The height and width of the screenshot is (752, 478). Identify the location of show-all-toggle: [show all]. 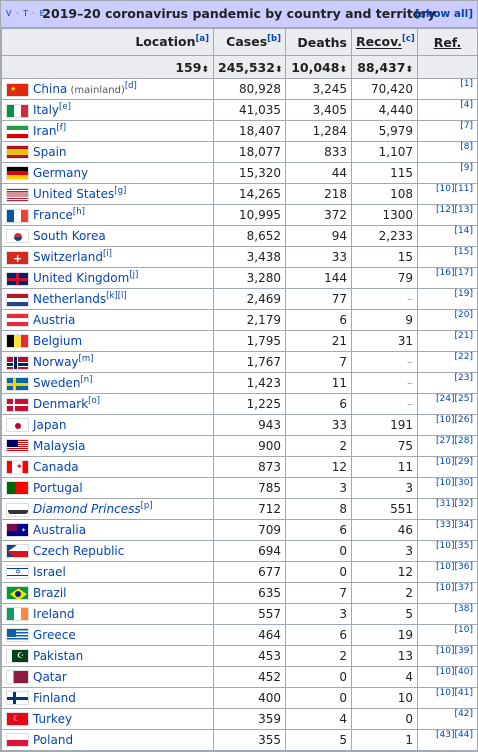
(444, 14).